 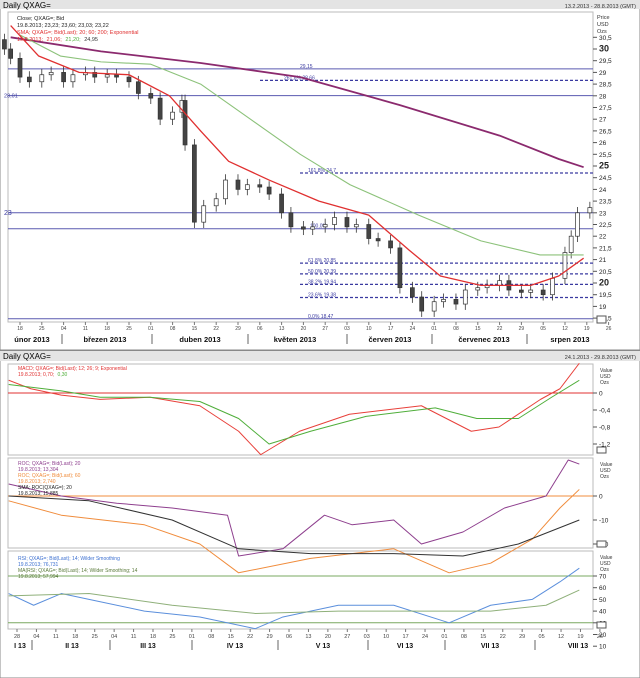 What do you see at coordinates (369, 329) in the screenshot?
I see `x-tick-label: 10` at bounding box center [369, 329].